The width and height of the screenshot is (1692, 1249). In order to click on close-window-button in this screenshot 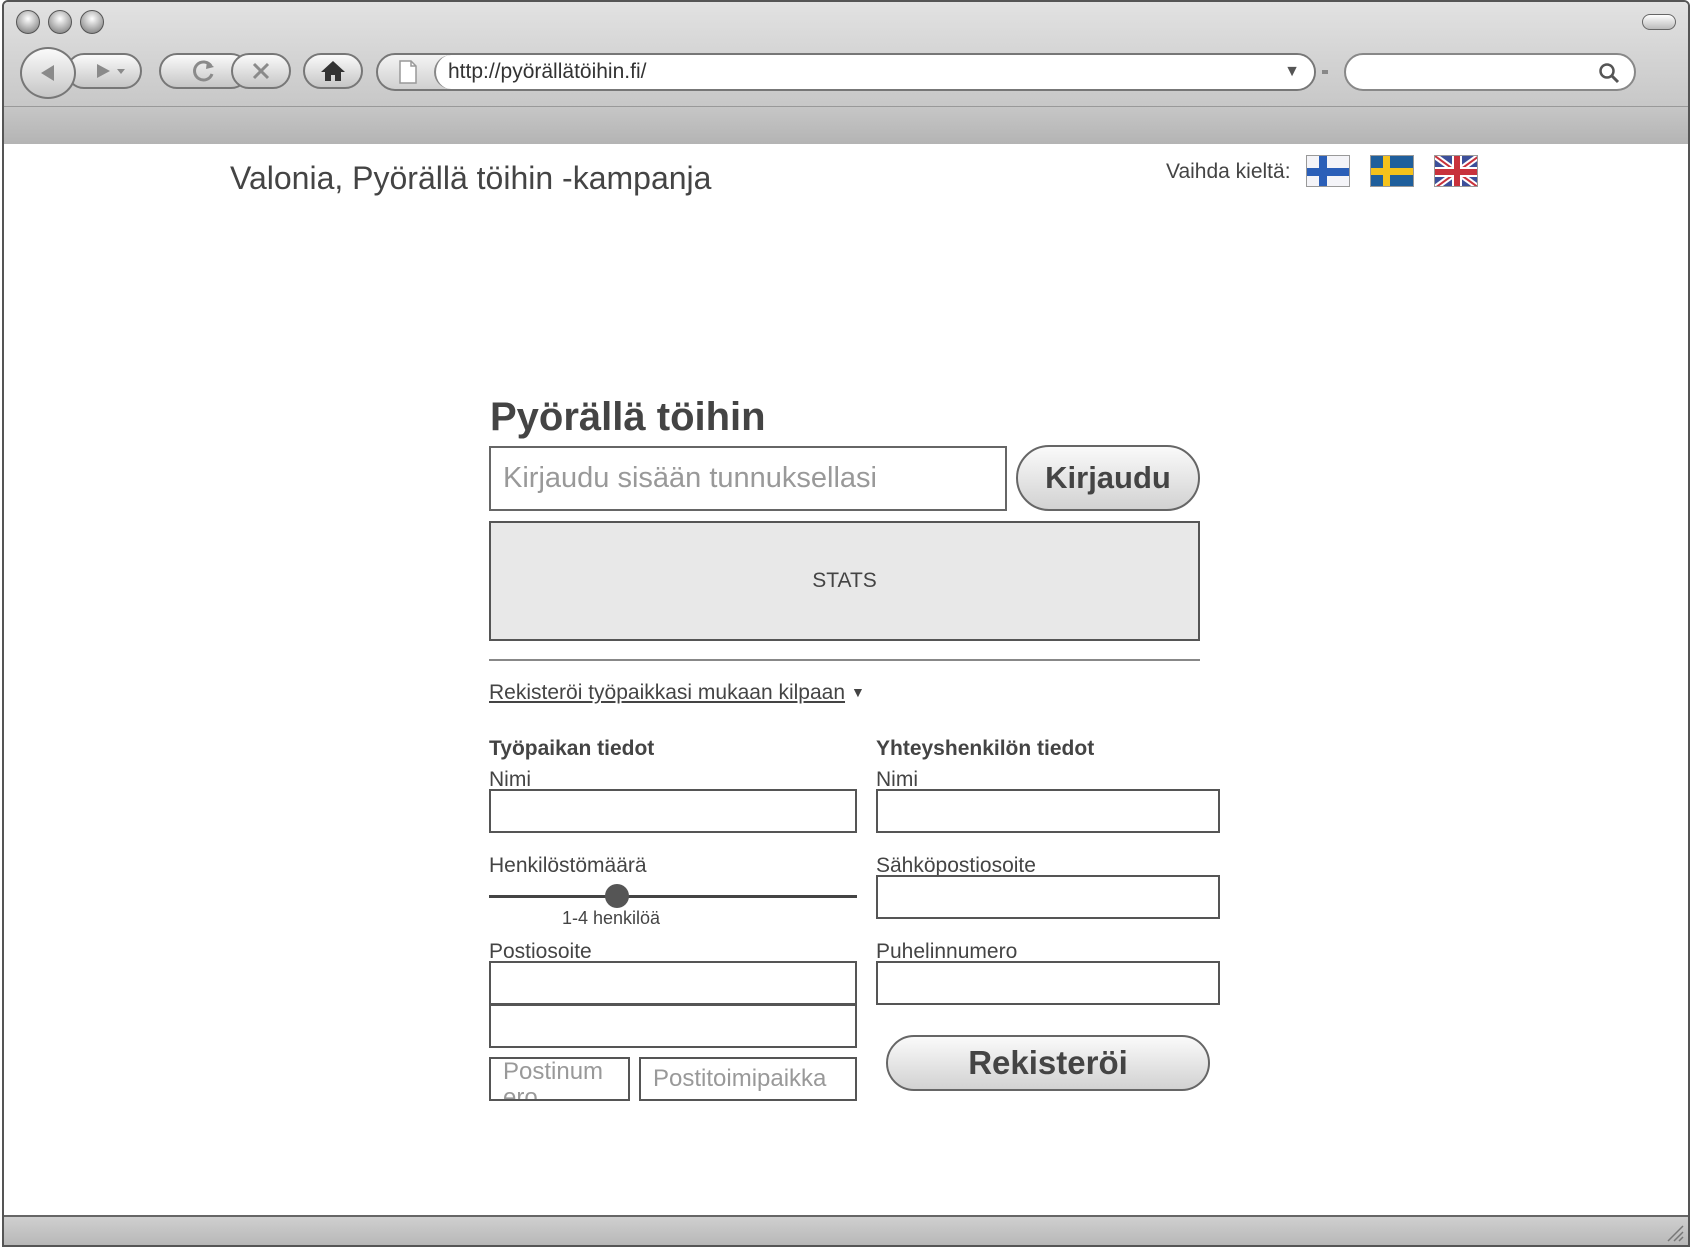, I will do `click(28, 22)`.